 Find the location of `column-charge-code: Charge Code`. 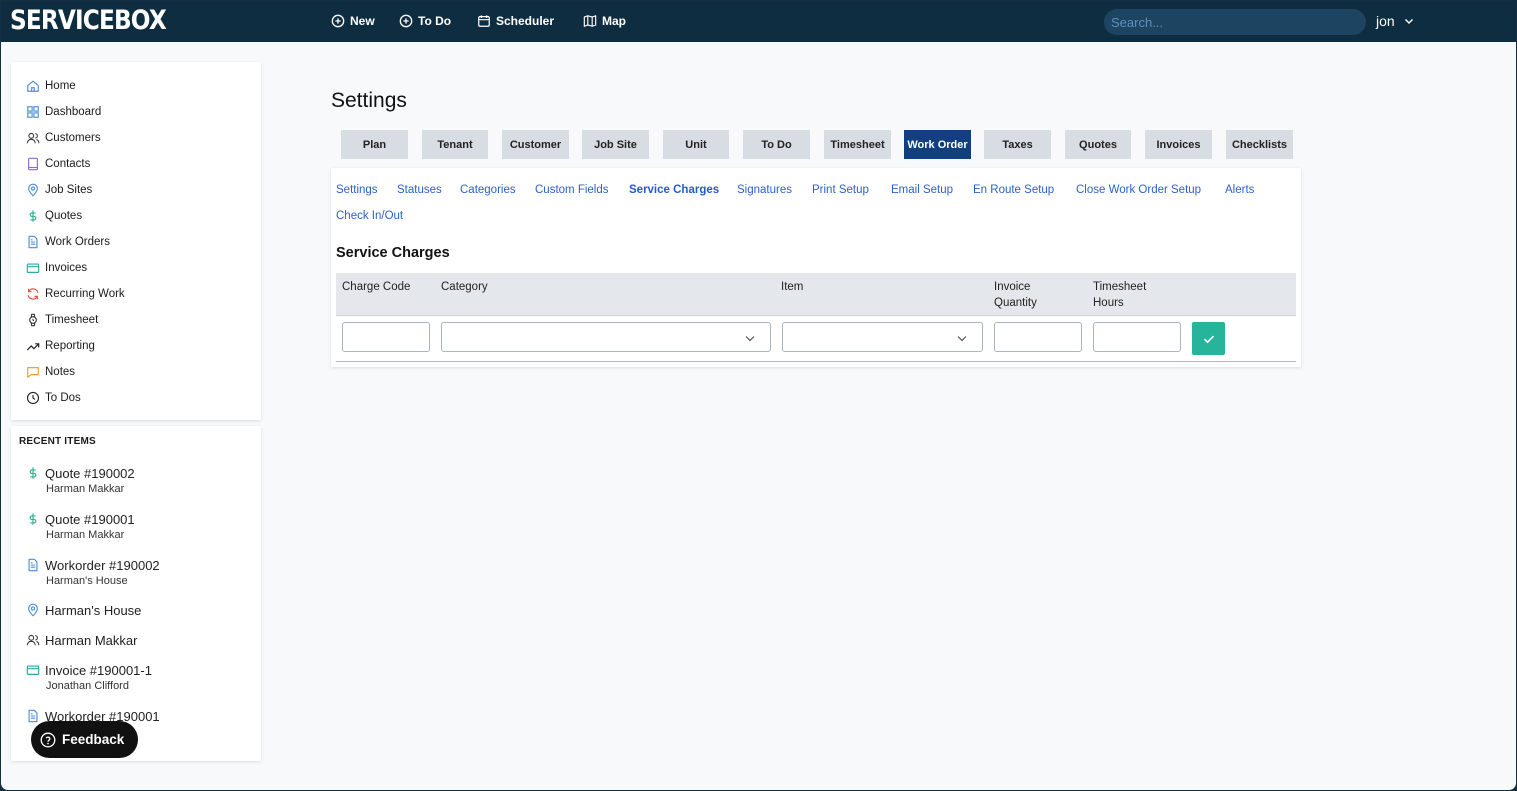

column-charge-code: Charge Code is located at coordinates (376, 287).